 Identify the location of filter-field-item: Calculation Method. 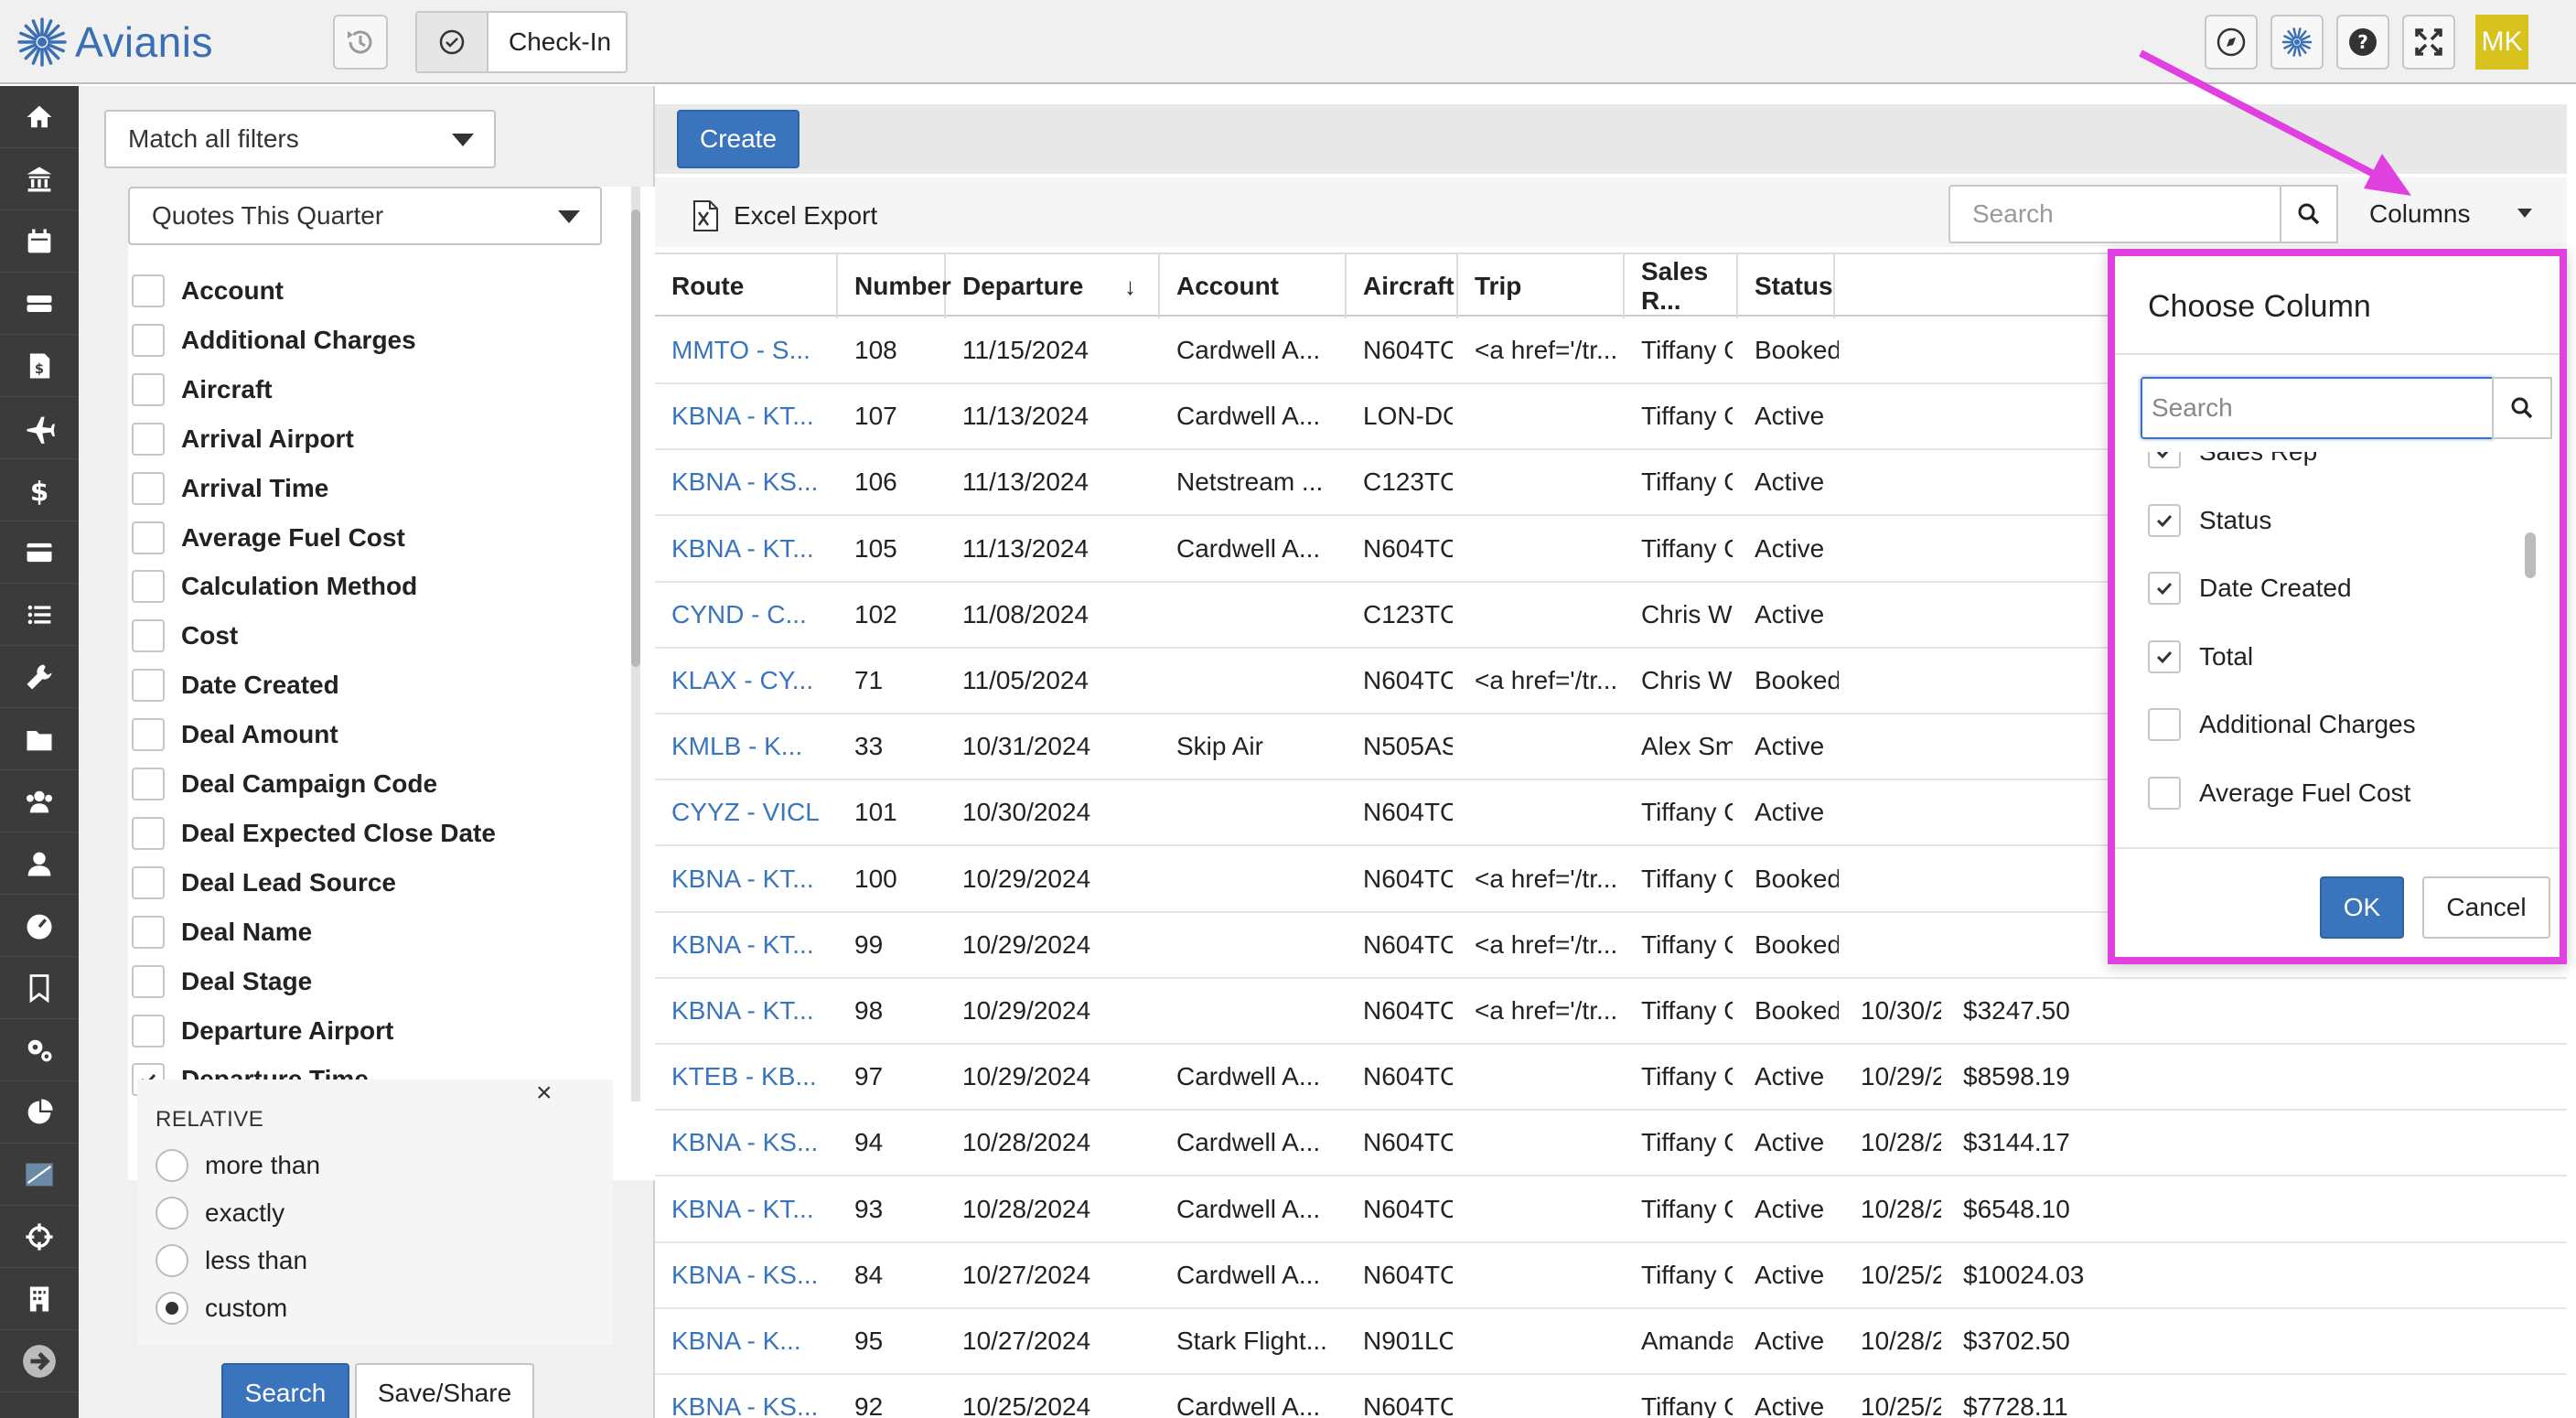
(274, 586).